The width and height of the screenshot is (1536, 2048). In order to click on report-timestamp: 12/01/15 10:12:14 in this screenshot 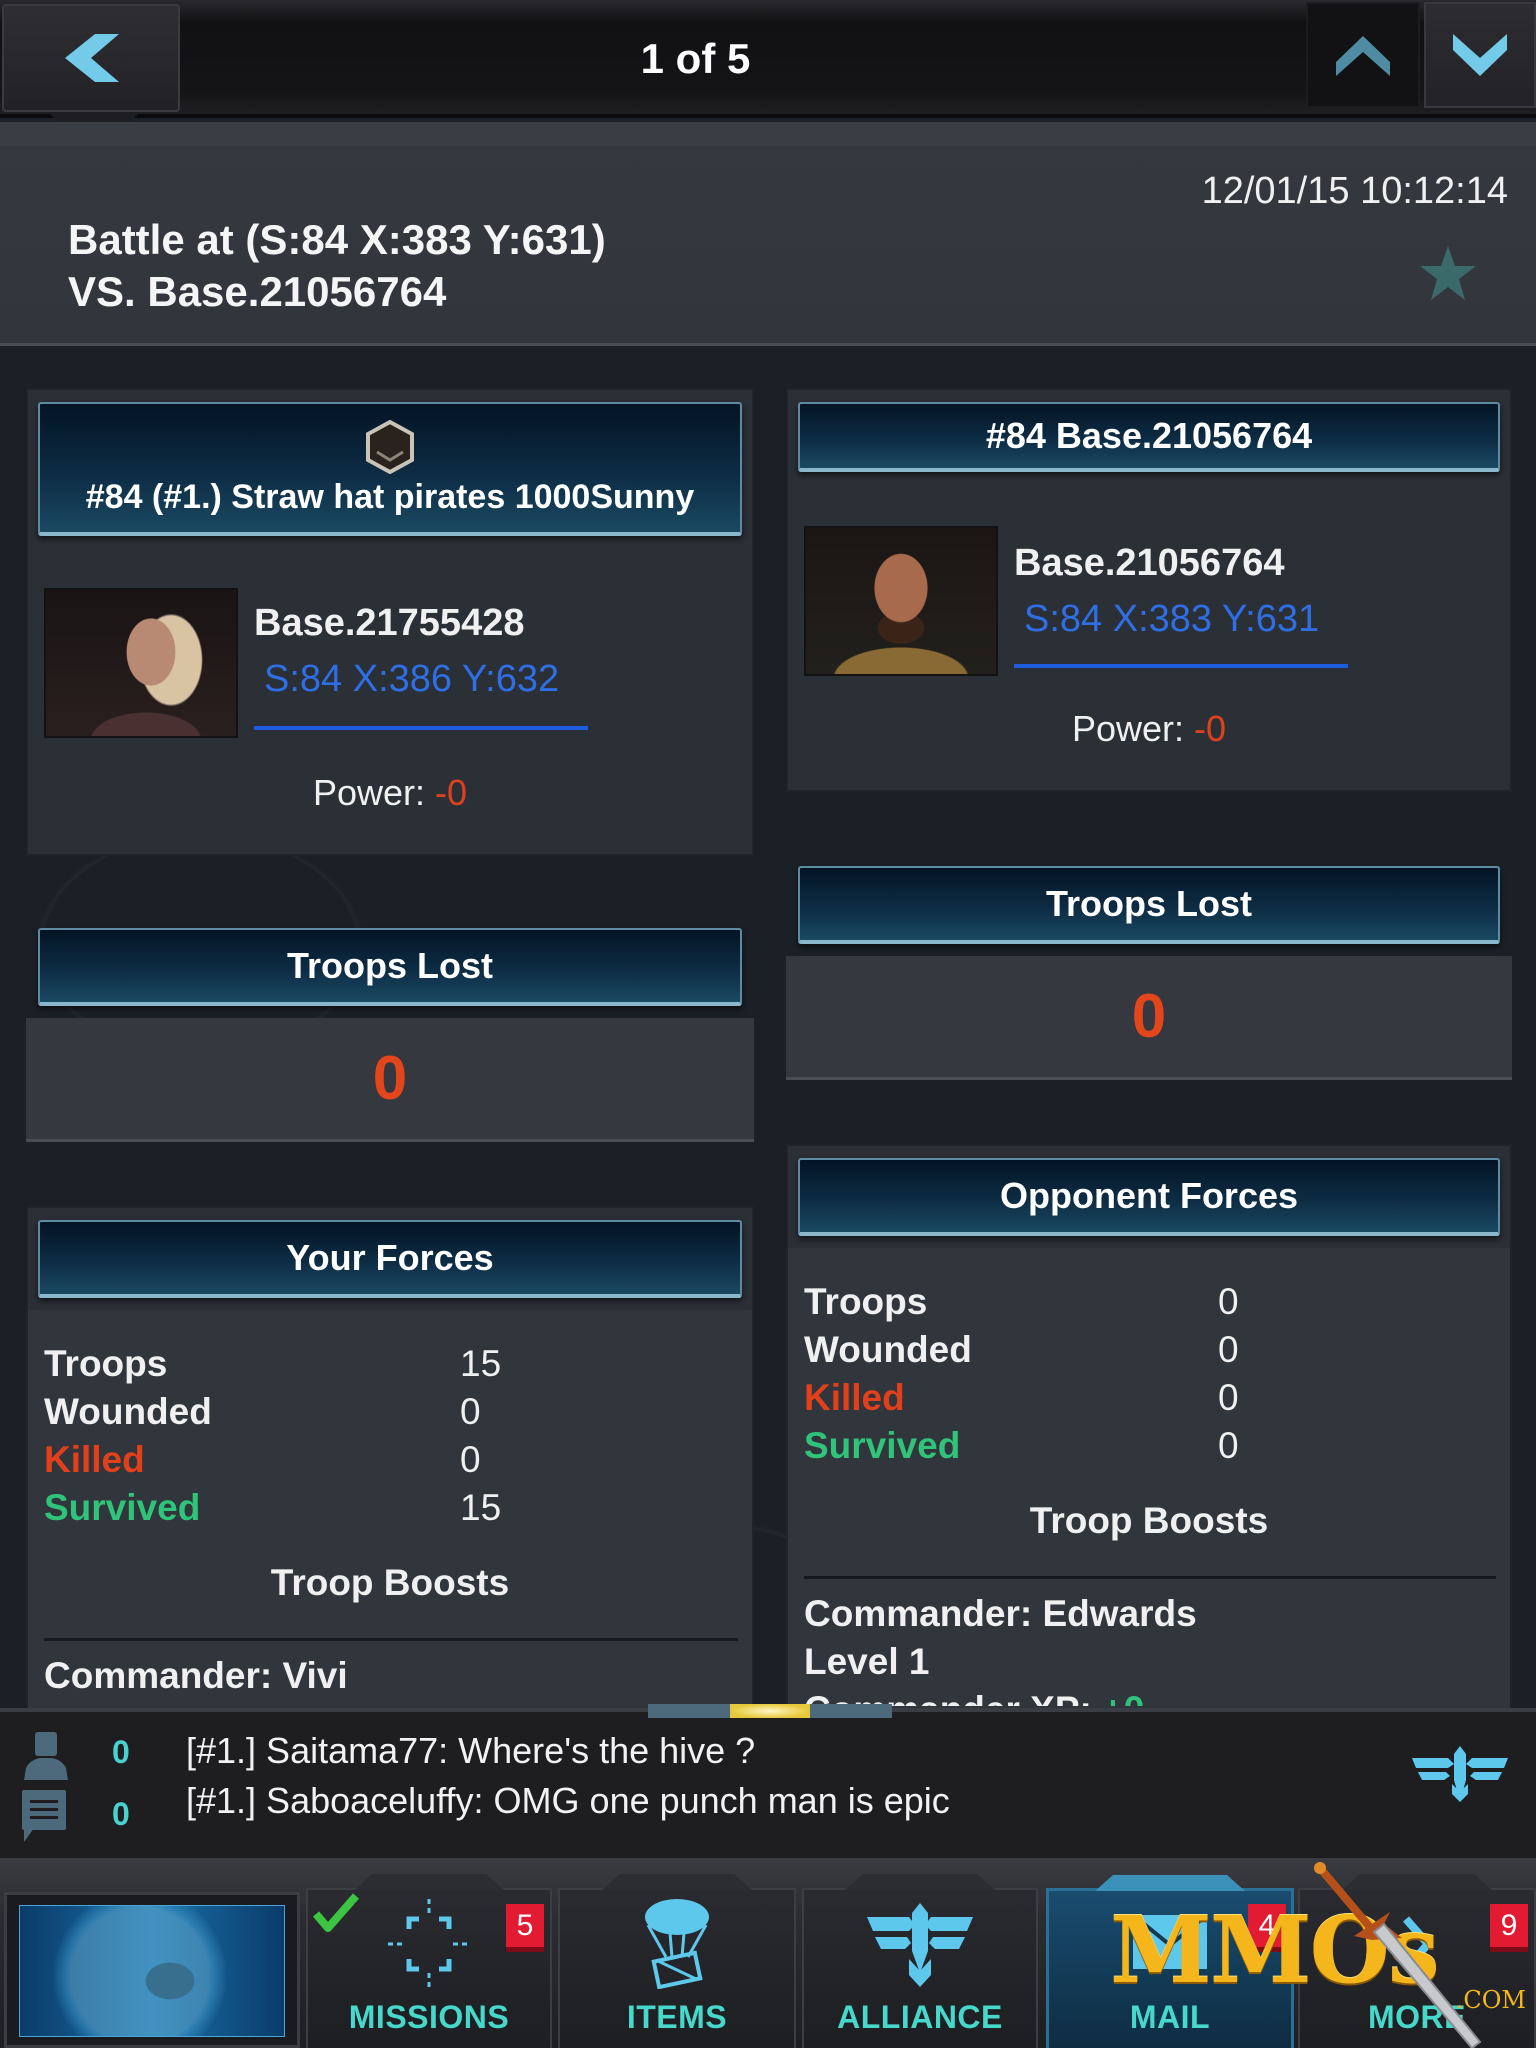, I will do `click(1354, 191)`.